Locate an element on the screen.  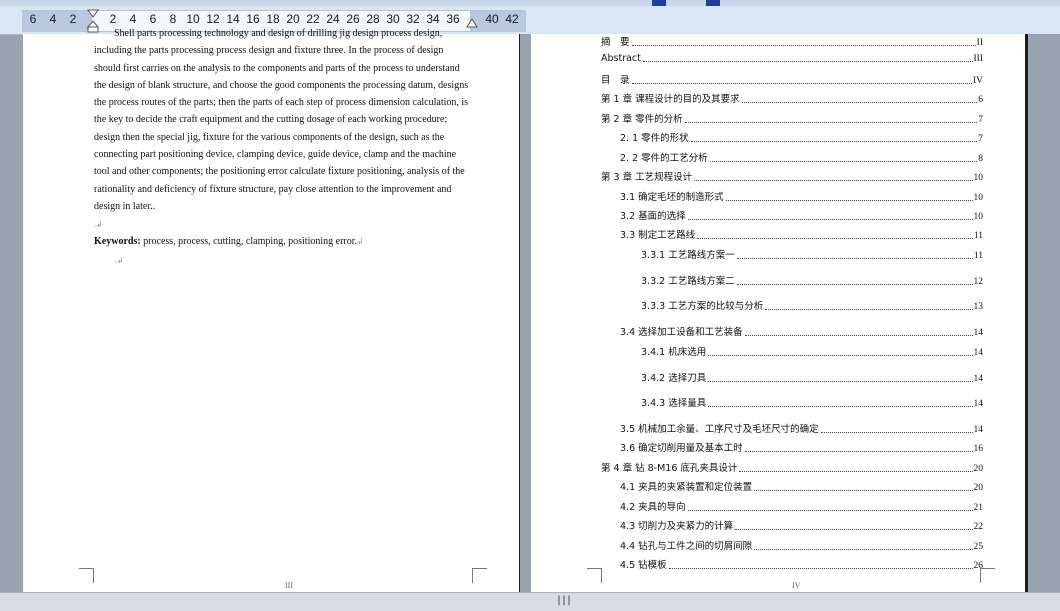
toc-entry-page: 21 is located at coordinates (978, 508).